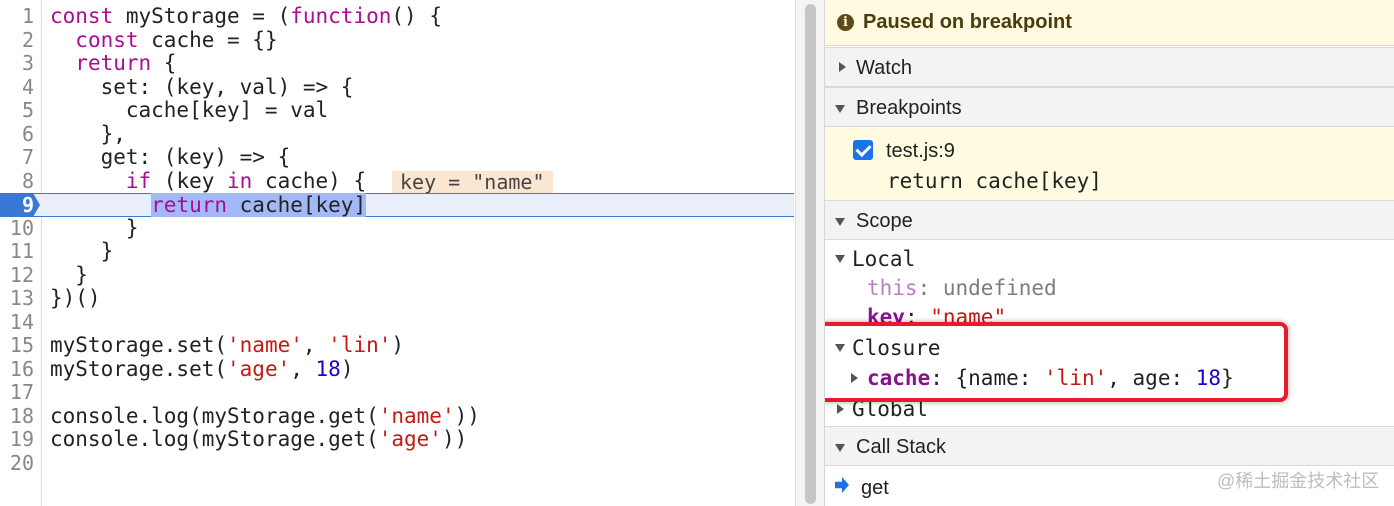  Describe the element at coordinates (17, 369) in the screenshot. I see `line-number: 16` at that location.